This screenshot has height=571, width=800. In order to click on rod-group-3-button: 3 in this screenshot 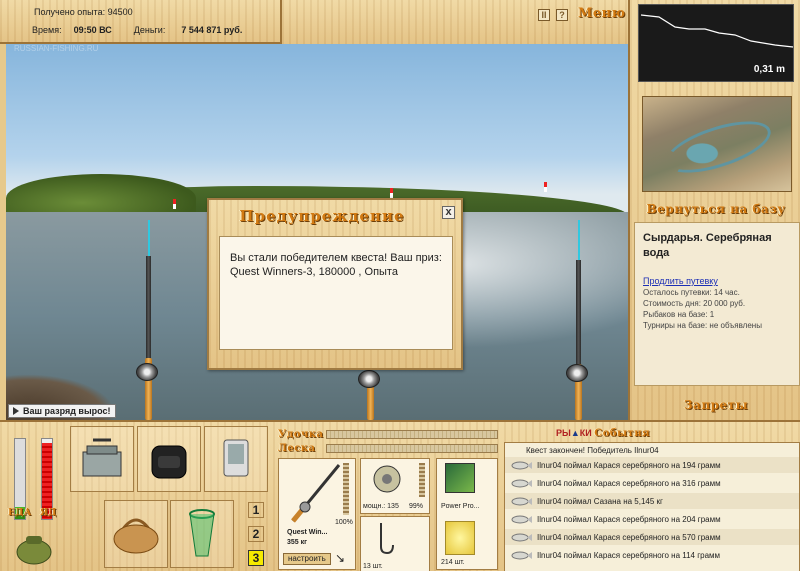, I will do `click(256, 558)`.